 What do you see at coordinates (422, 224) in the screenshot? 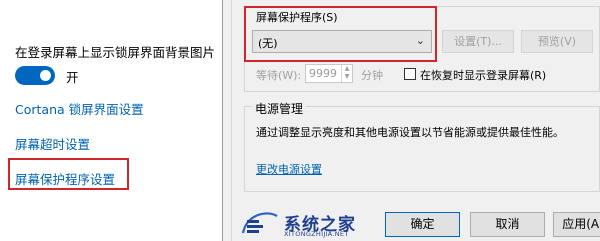
I see `ok-button: 确定` at bounding box center [422, 224].